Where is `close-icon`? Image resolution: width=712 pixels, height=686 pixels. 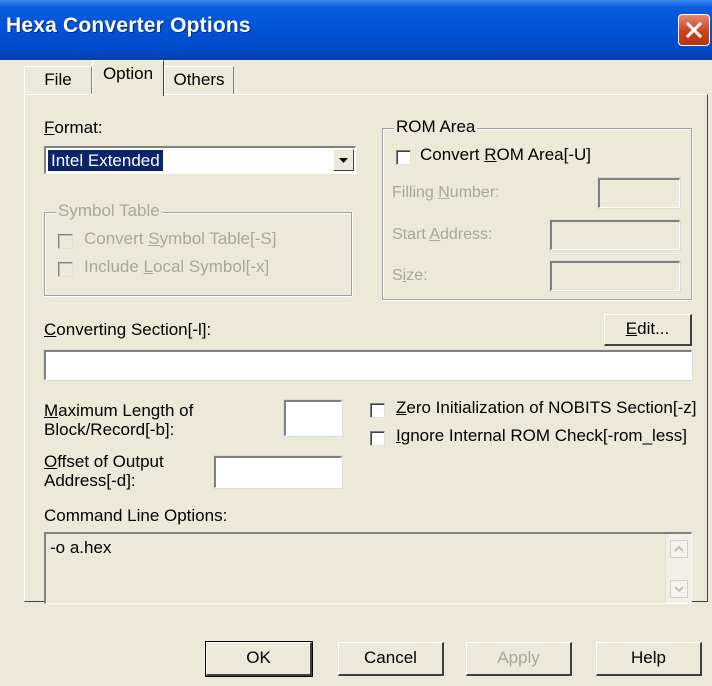
close-icon is located at coordinates (694, 30).